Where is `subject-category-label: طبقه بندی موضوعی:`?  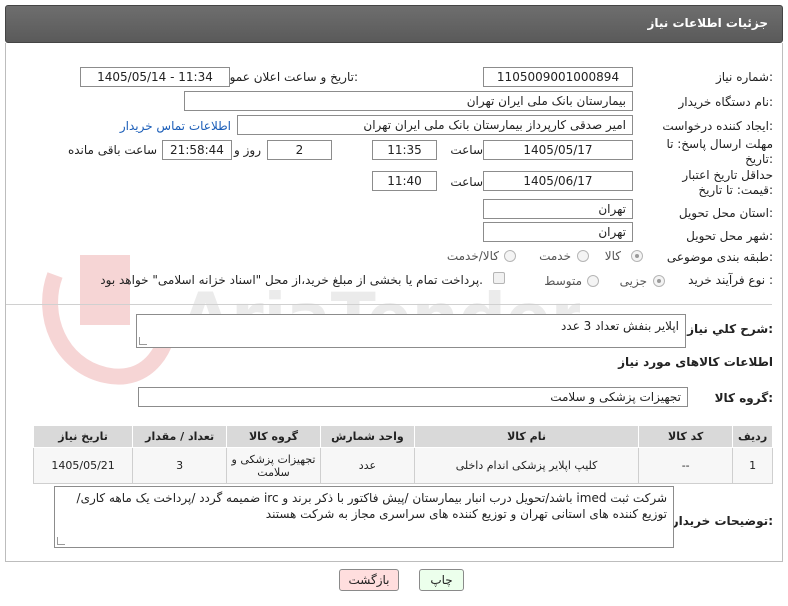
subject-category-label: طبقه بندی موضوعی: is located at coordinates (719, 257).